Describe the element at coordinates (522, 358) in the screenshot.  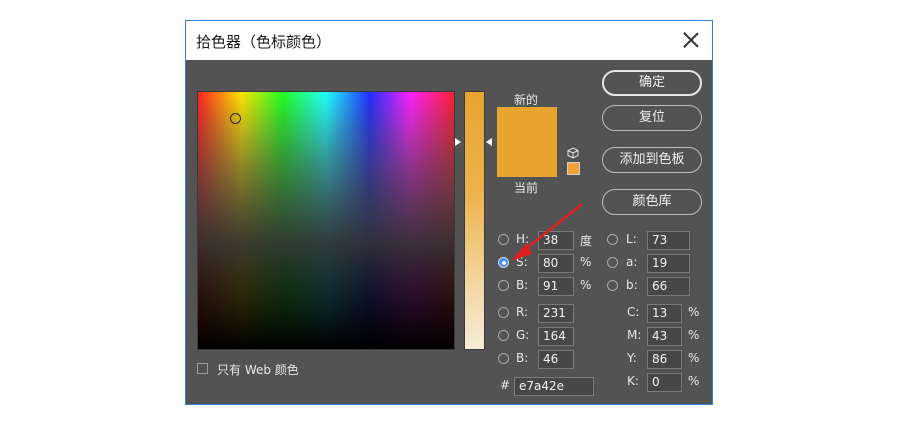
I see `blue-label: B:` at that location.